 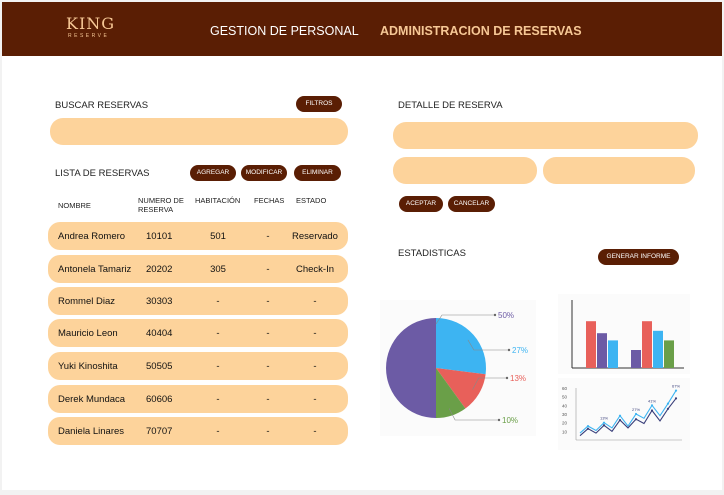 I want to click on pie-chart: 50% 27% 13% 10%, so click(x=457, y=368).